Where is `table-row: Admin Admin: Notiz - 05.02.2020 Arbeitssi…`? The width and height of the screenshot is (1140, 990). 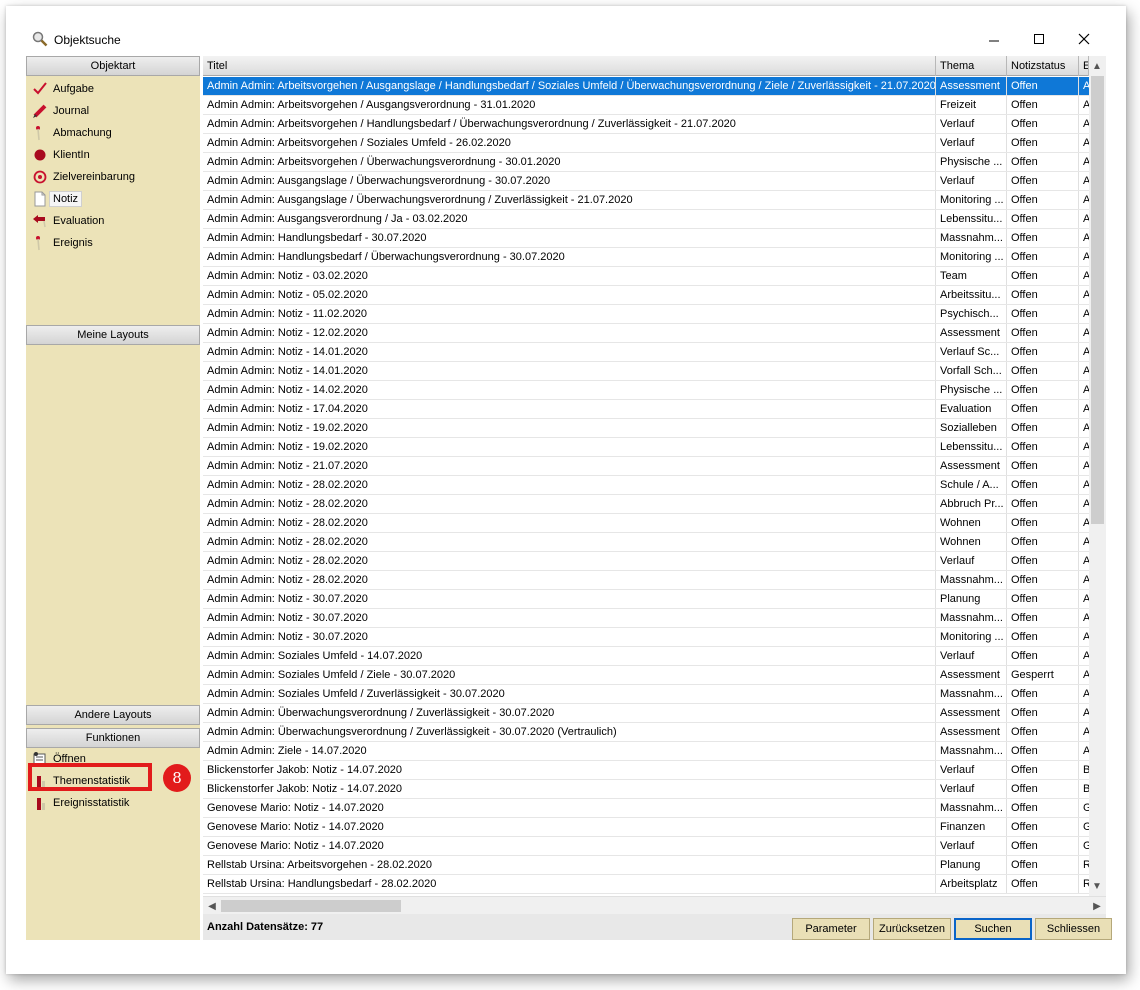 table-row: Admin Admin: Notiz - 05.02.2020 Arbeitssi… is located at coordinates (647, 295).